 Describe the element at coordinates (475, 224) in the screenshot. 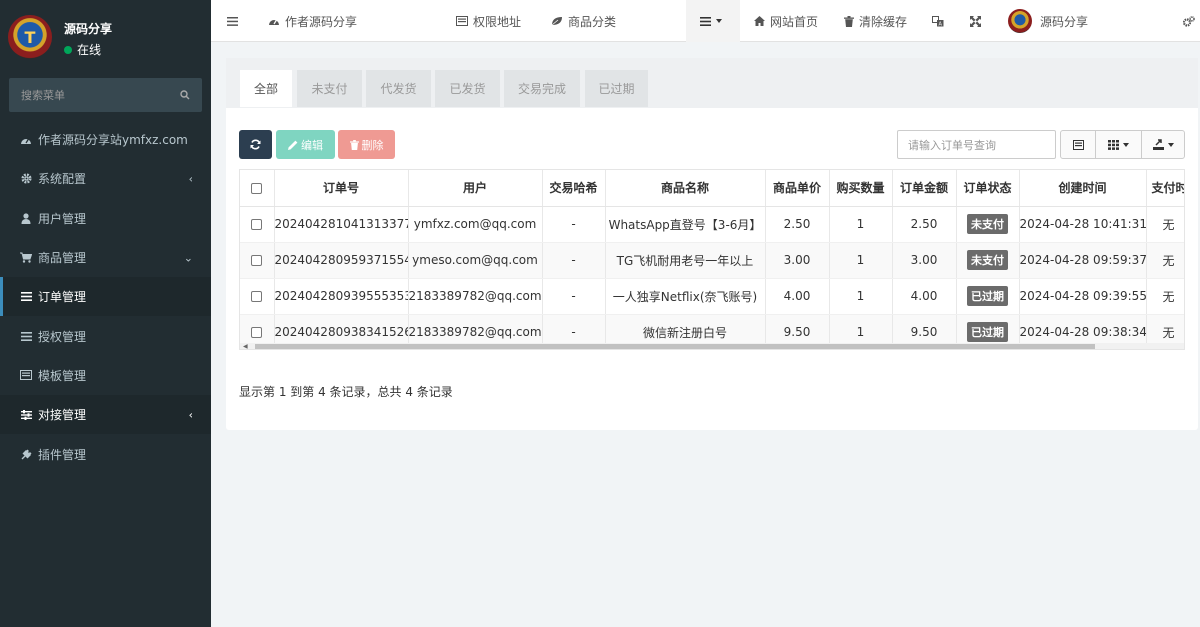

I see `order-user: ymfxz.com@qq.com` at that location.